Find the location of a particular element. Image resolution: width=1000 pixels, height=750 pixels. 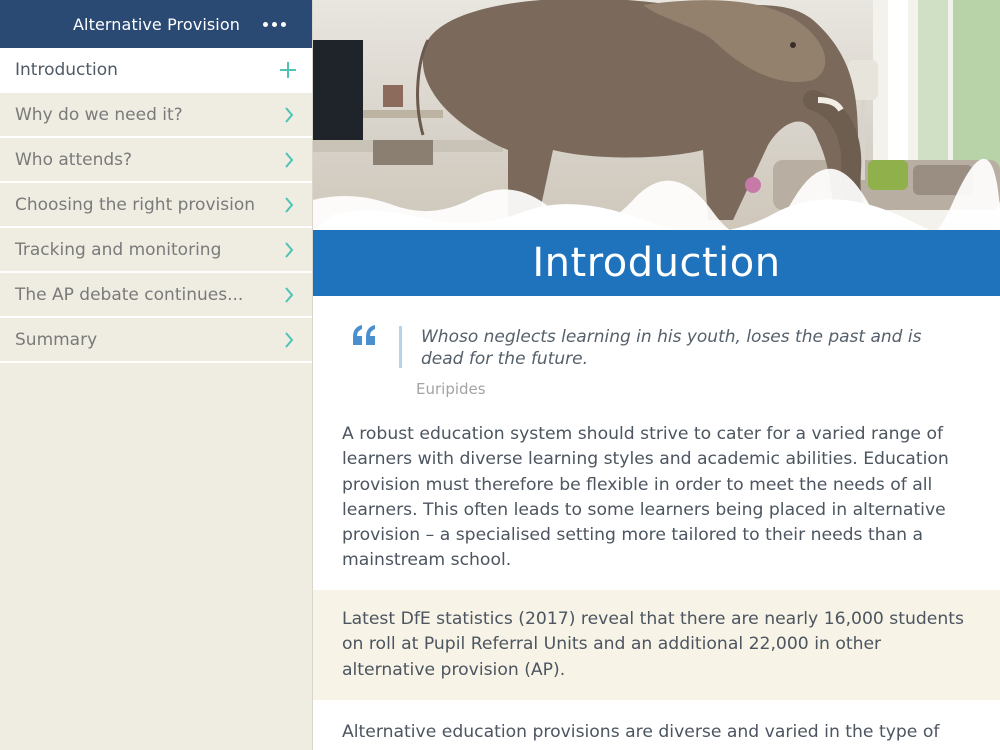

nav-item-label: Introduction is located at coordinates (66, 69).